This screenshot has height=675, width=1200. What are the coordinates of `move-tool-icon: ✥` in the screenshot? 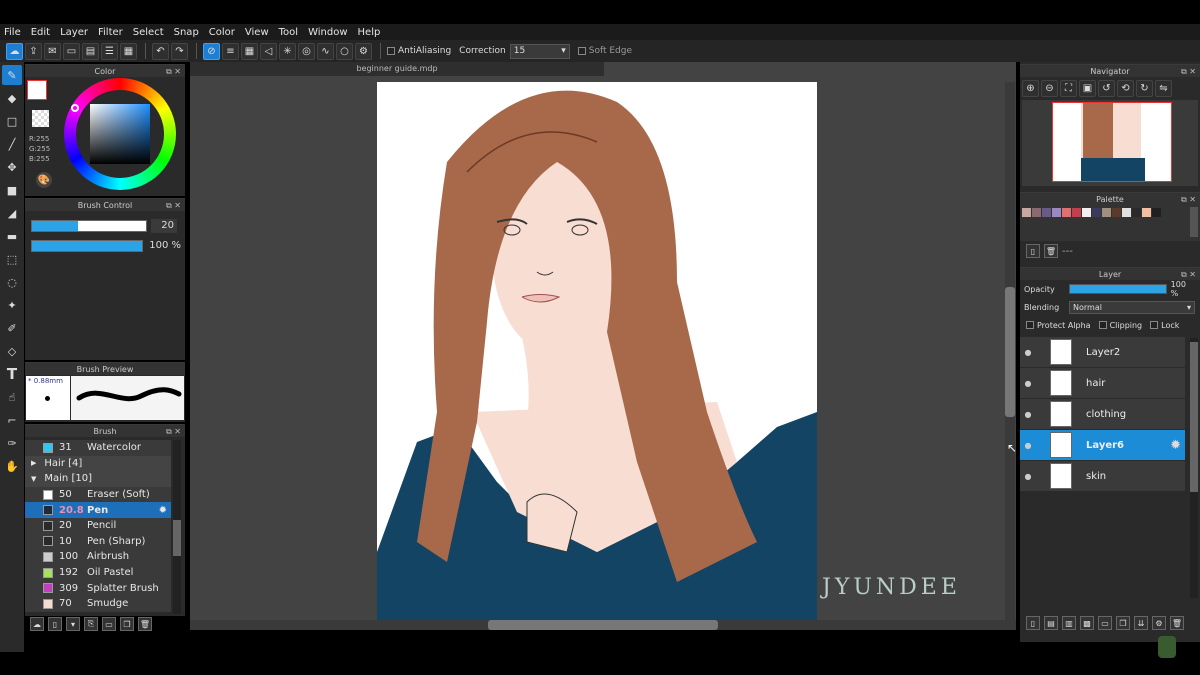 It's located at (12, 167).